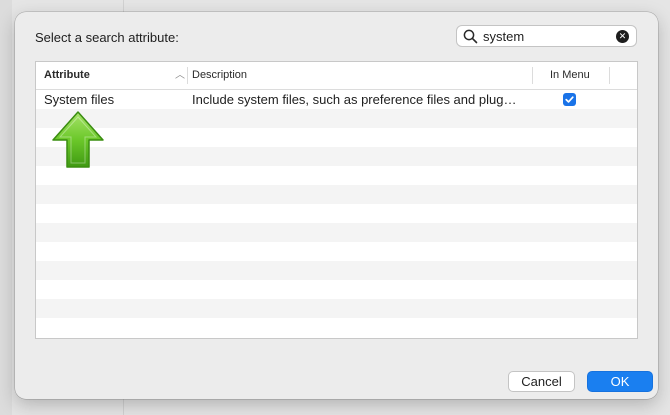 This screenshot has height=415, width=670. I want to click on search-field: ✕, so click(546, 36).